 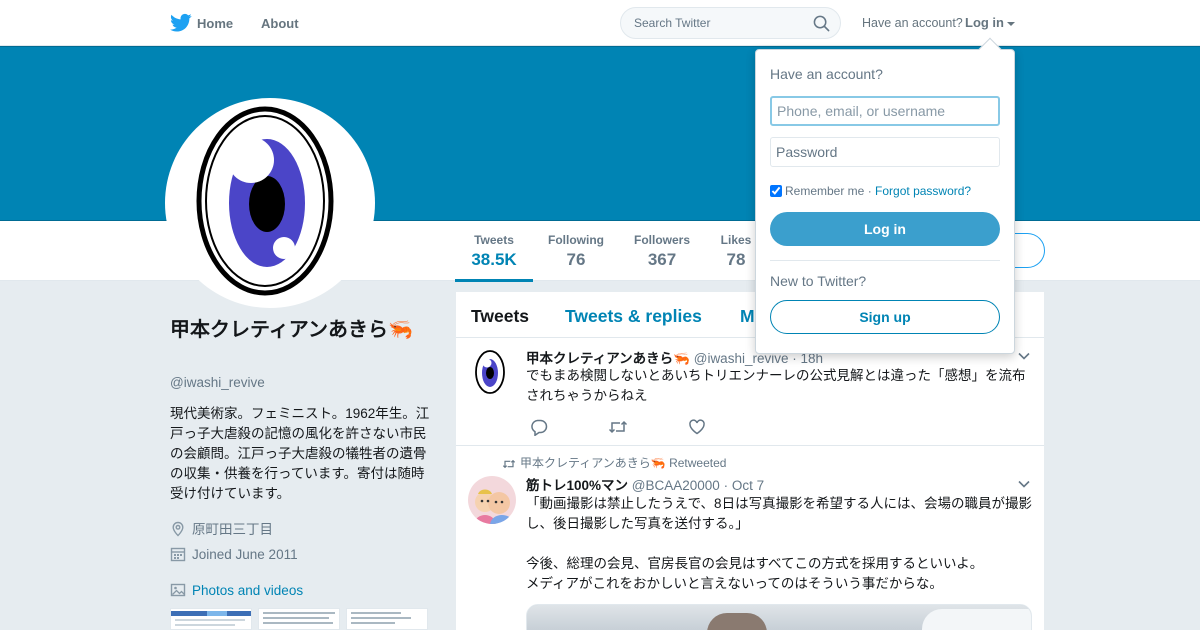 What do you see at coordinates (181, 23) in the screenshot?
I see `twitter-bird-icon` at bounding box center [181, 23].